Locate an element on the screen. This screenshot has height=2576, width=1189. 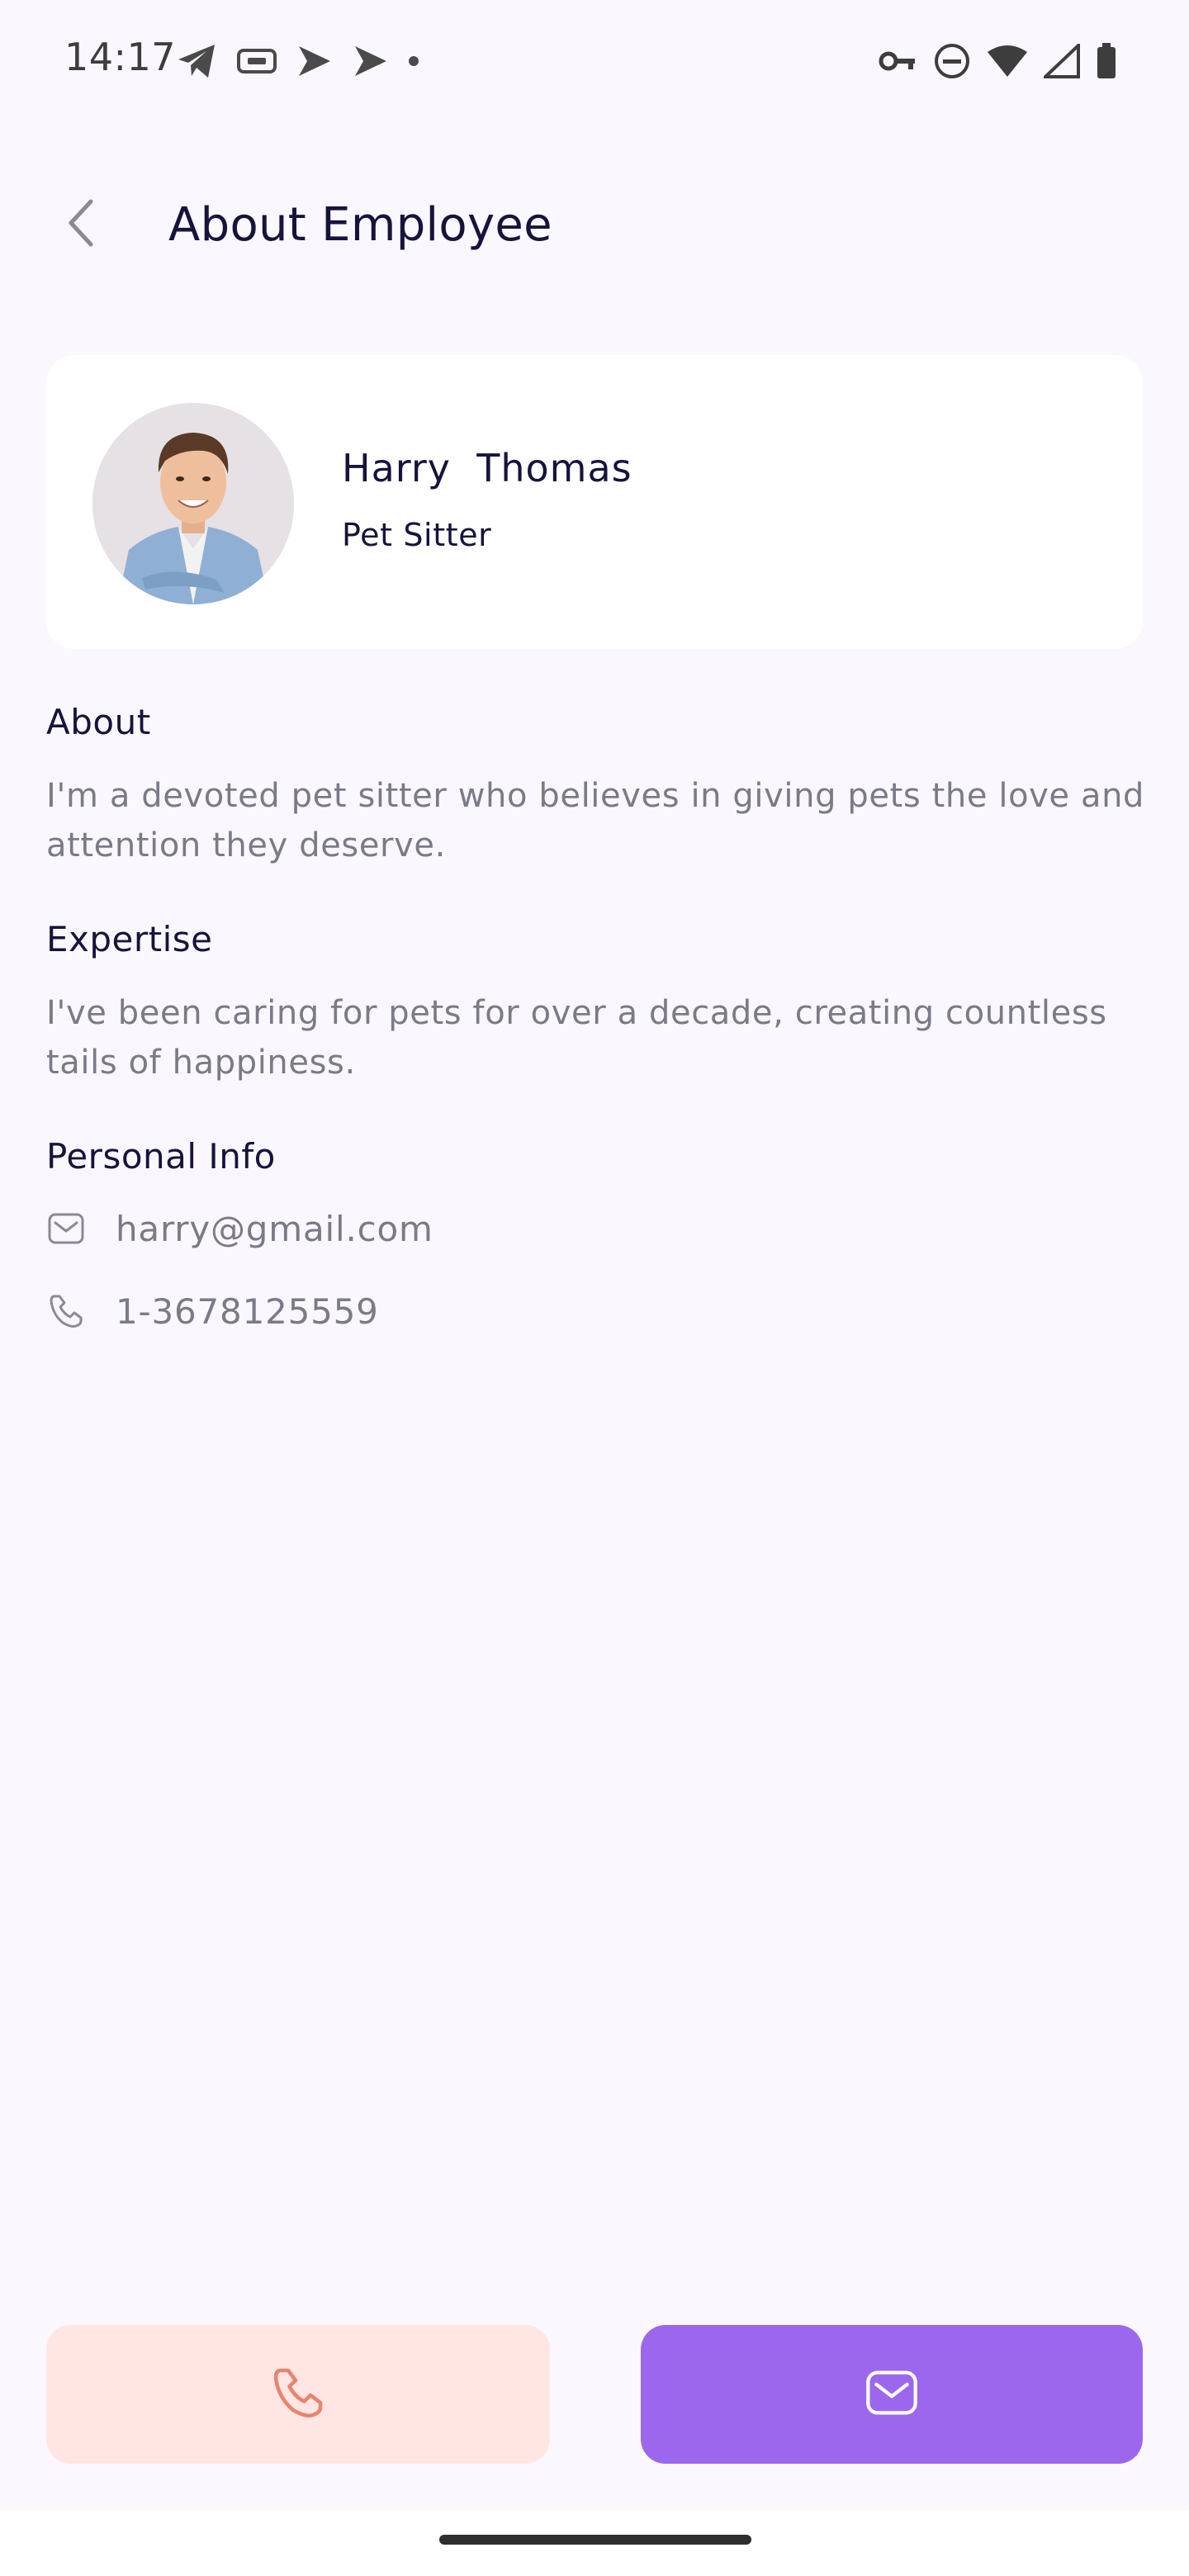
email-row: harry@gmail.com is located at coordinates (239, 1228).